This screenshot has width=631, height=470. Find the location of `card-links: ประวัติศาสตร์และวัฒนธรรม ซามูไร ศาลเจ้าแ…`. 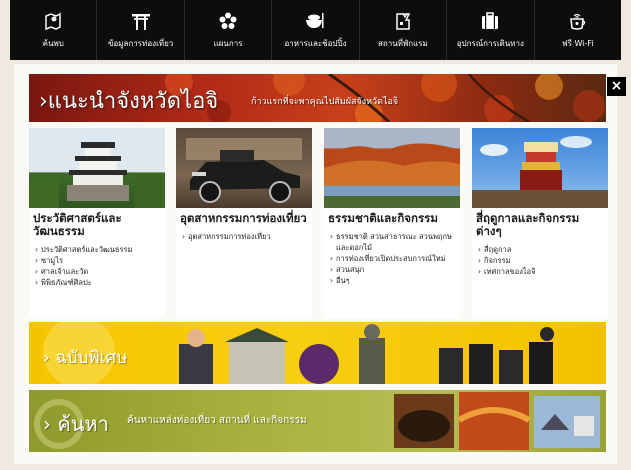

card-links: ประวัติศาสตร์และวัฒนธรรม ซามูไร ศาลเจ้าแ… is located at coordinates (97, 265).